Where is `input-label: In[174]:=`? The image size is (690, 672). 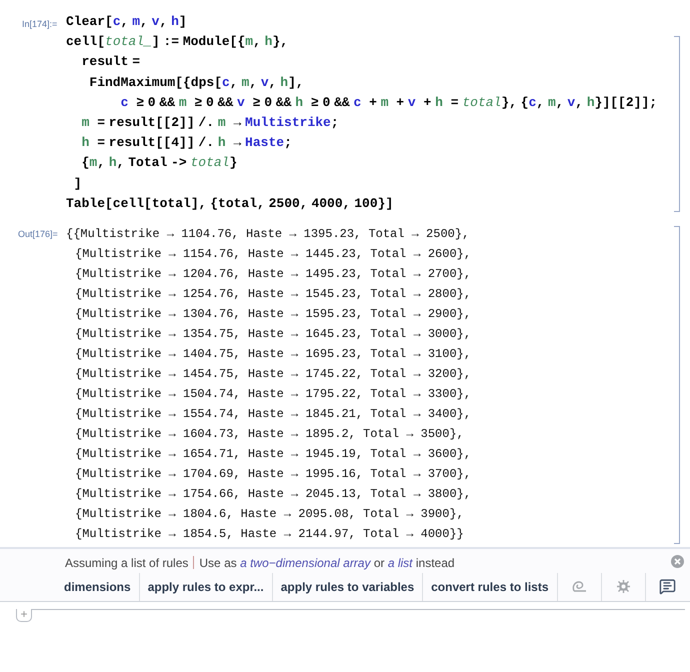 input-label: In[174]:= is located at coordinates (40, 24).